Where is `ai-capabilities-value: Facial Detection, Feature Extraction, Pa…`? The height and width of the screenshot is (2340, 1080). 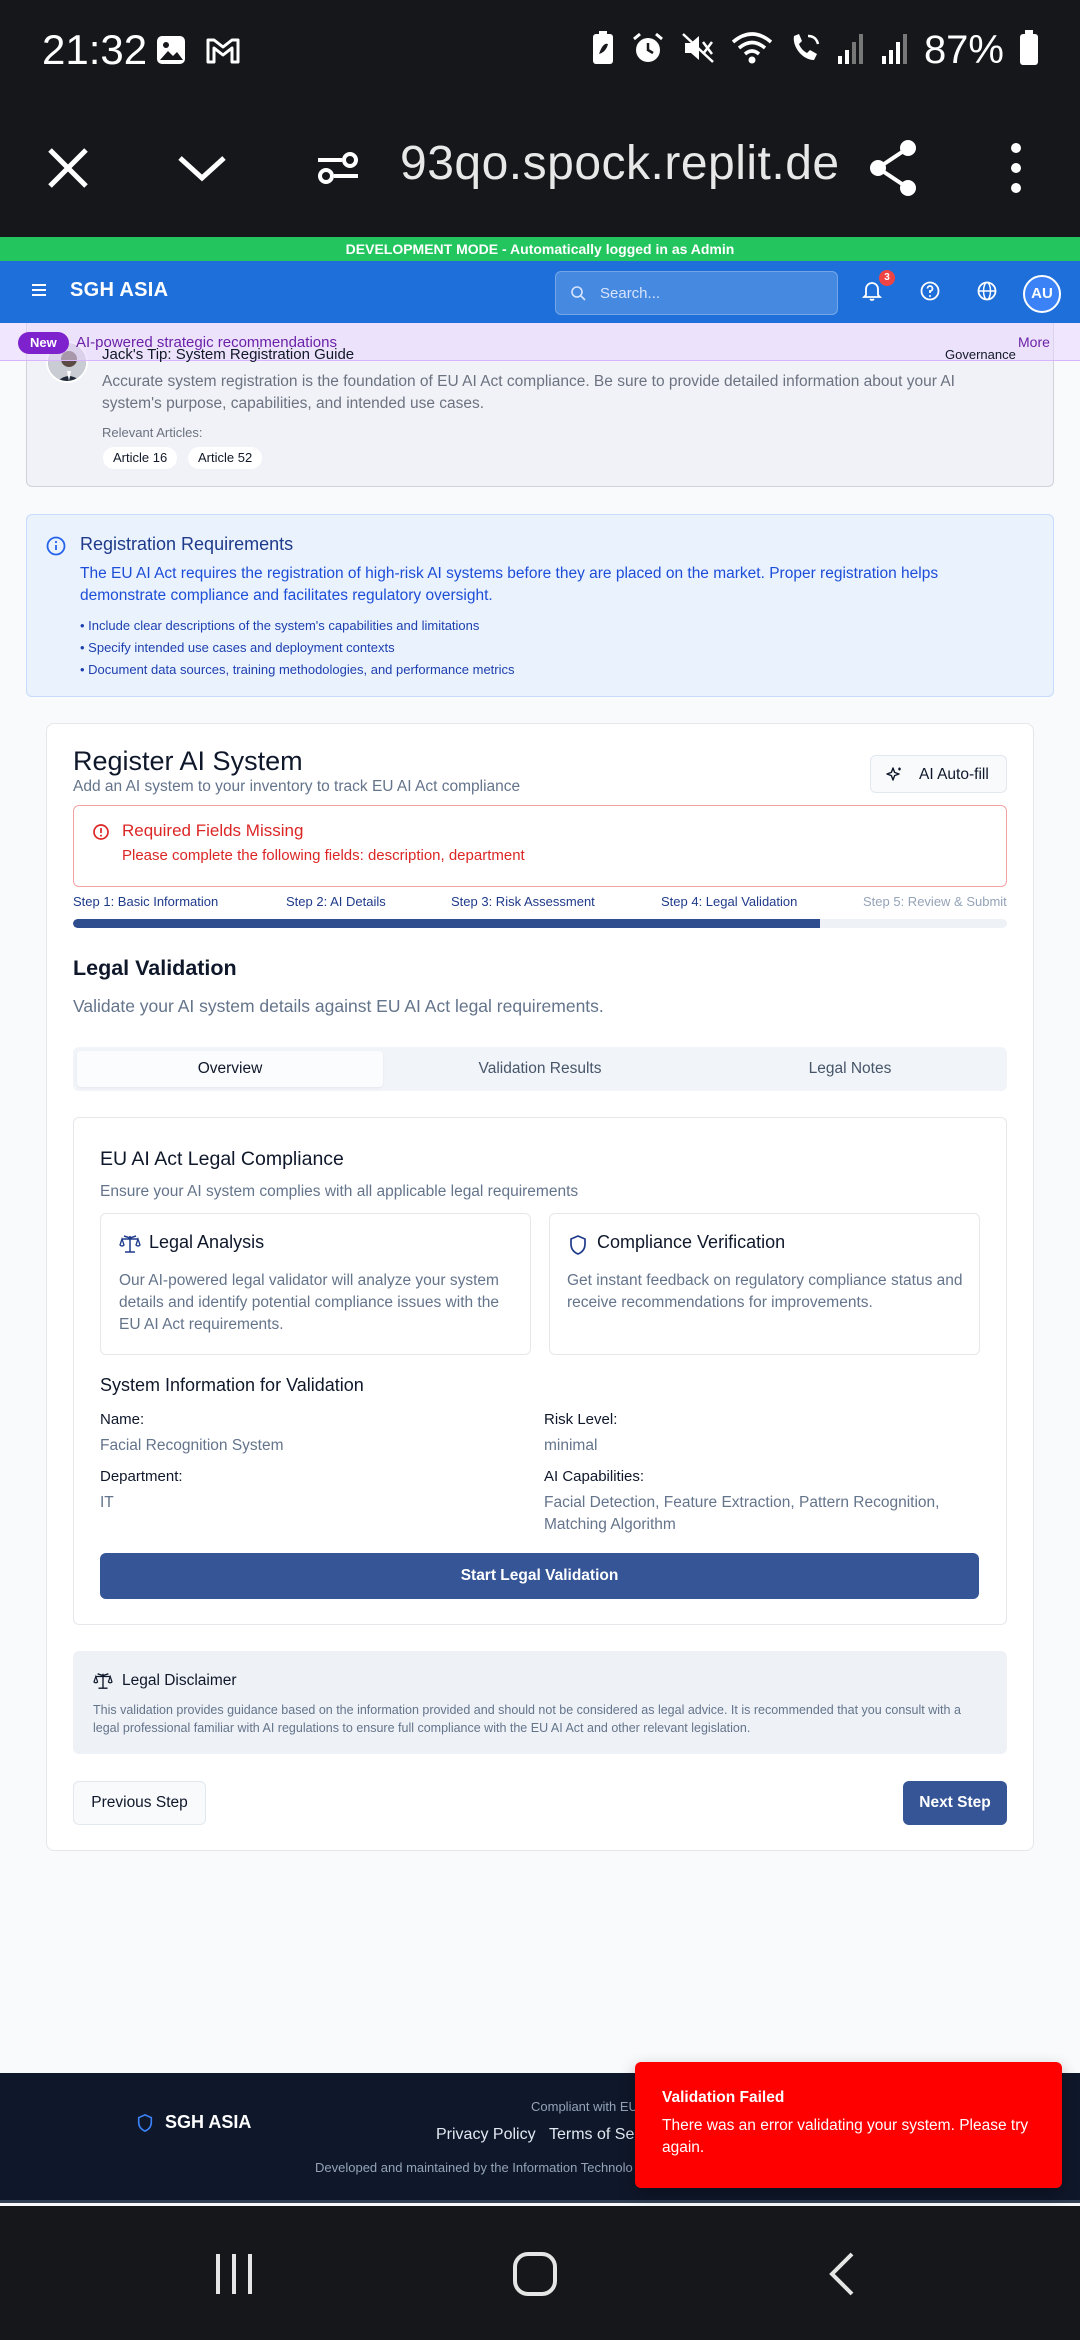
ai-capabilities-value: Facial Detection, Feature Extraction, Pa… is located at coordinates (742, 1513).